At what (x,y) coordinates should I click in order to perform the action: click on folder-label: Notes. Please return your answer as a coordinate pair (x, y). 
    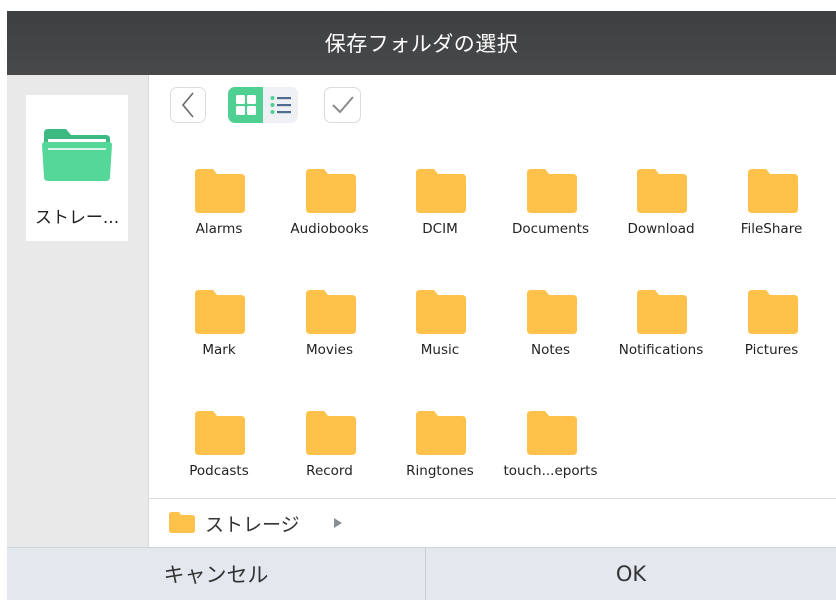
    Looking at the image, I should click on (550, 350).